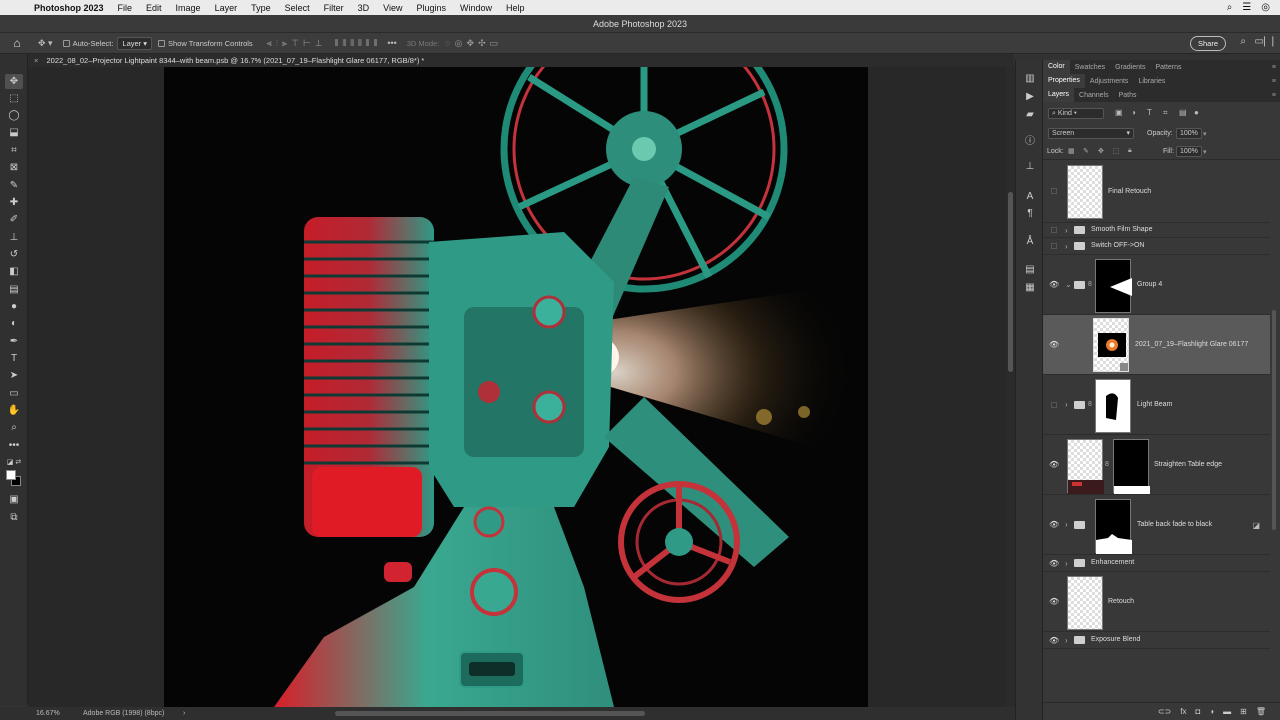 This screenshot has height=720, width=1280. What do you see at coordinates (391, 43) in the screenshot?
I see `more-options-icon: •••` at bounding box center [391, 43].